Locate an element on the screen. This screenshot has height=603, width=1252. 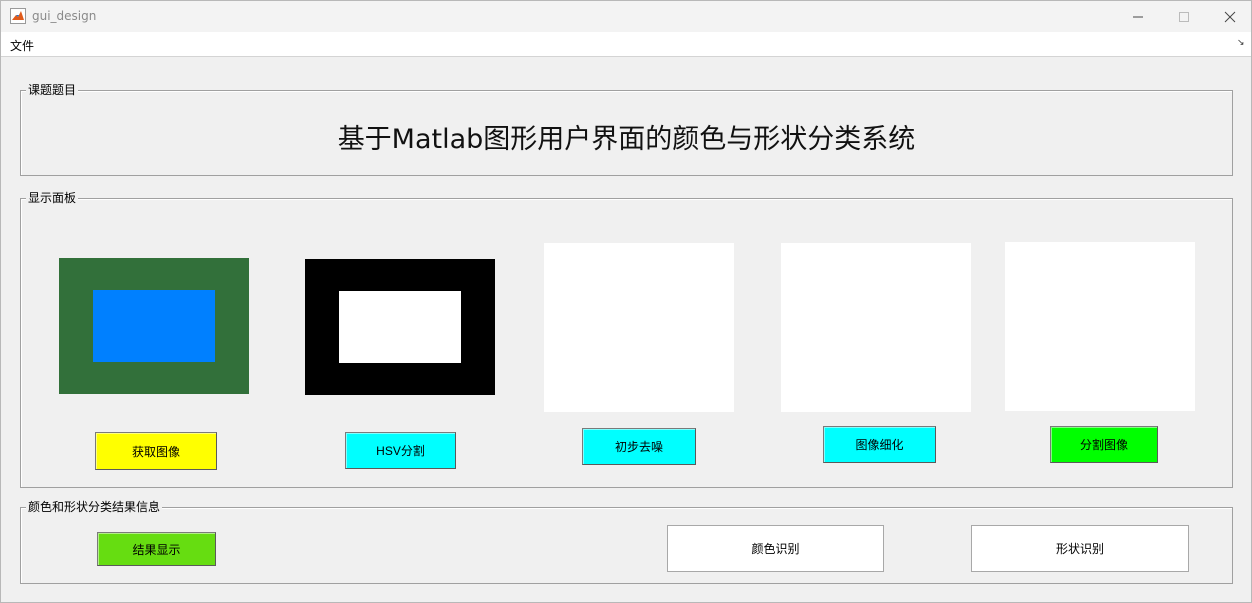
maximize-button is located at coordinates (1184, 16).